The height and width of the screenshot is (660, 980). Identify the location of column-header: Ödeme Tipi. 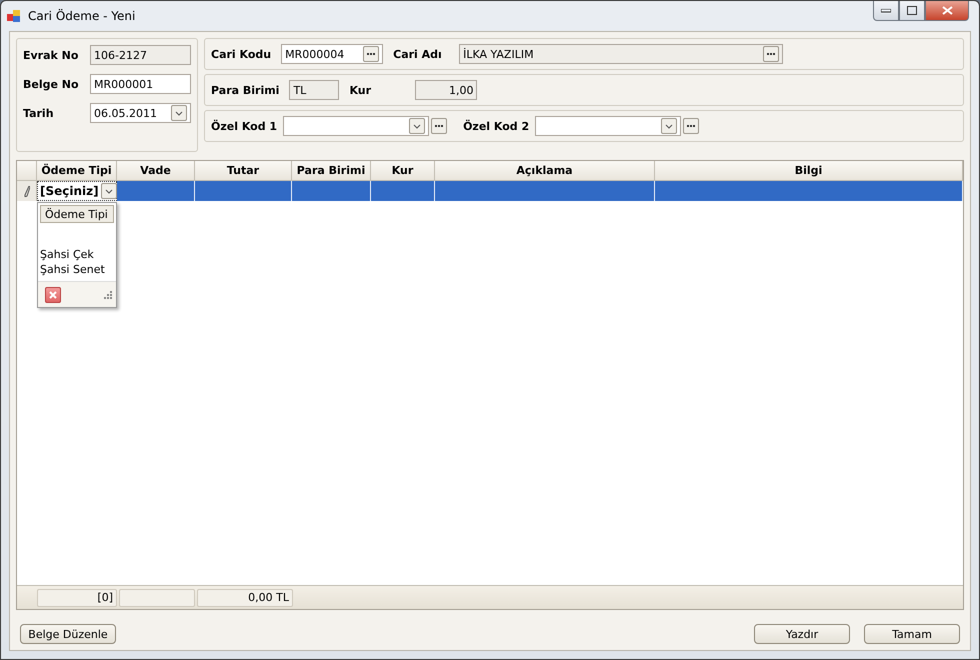
(77, 170).